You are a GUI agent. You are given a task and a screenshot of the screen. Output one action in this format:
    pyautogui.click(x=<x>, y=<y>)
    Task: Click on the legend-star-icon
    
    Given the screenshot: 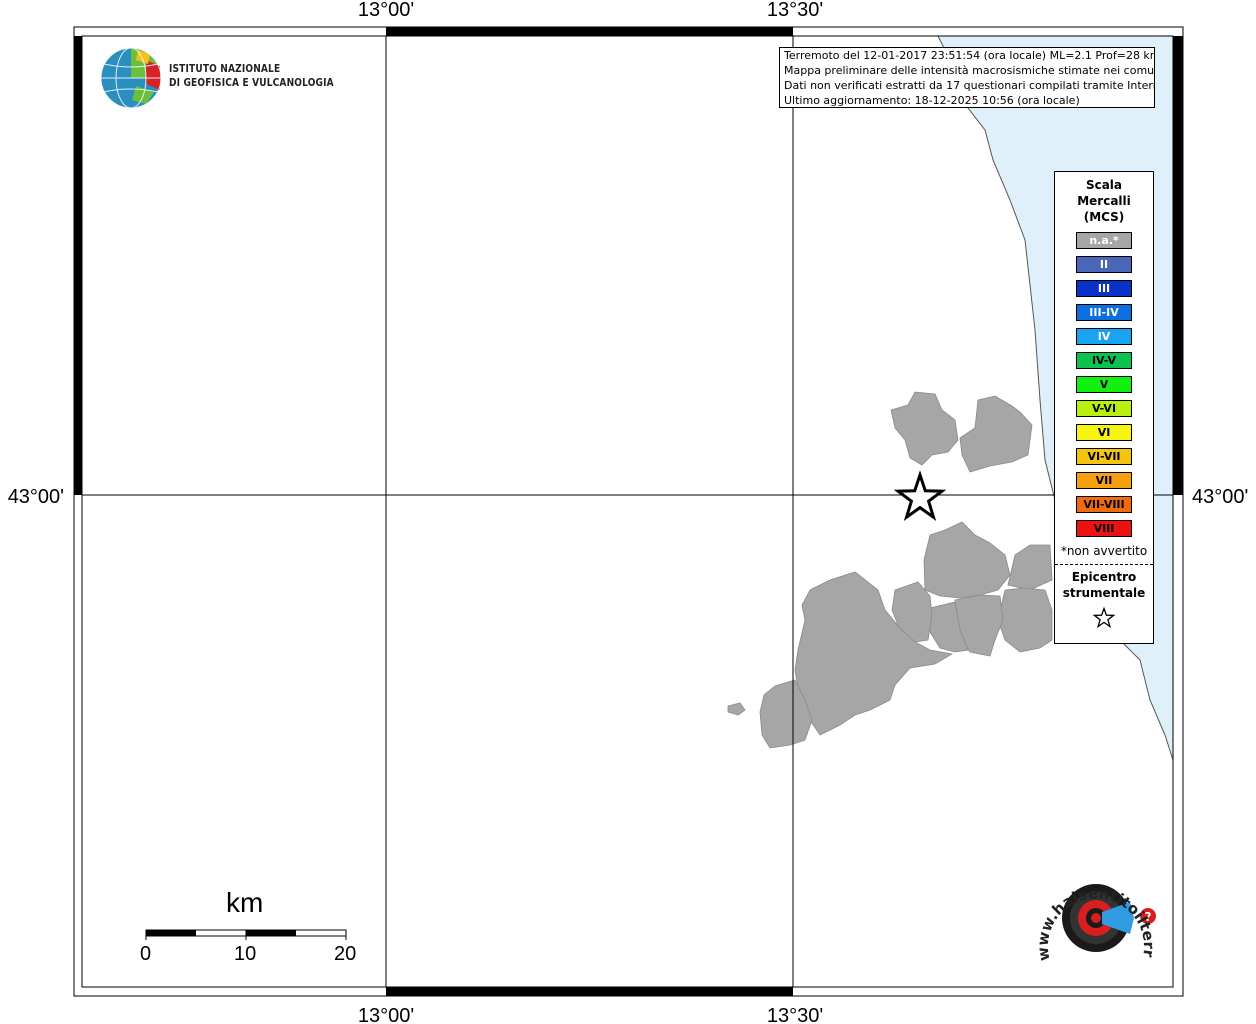 What is the action you would take?
    pyautogui.click(x=1104, y=619)
    